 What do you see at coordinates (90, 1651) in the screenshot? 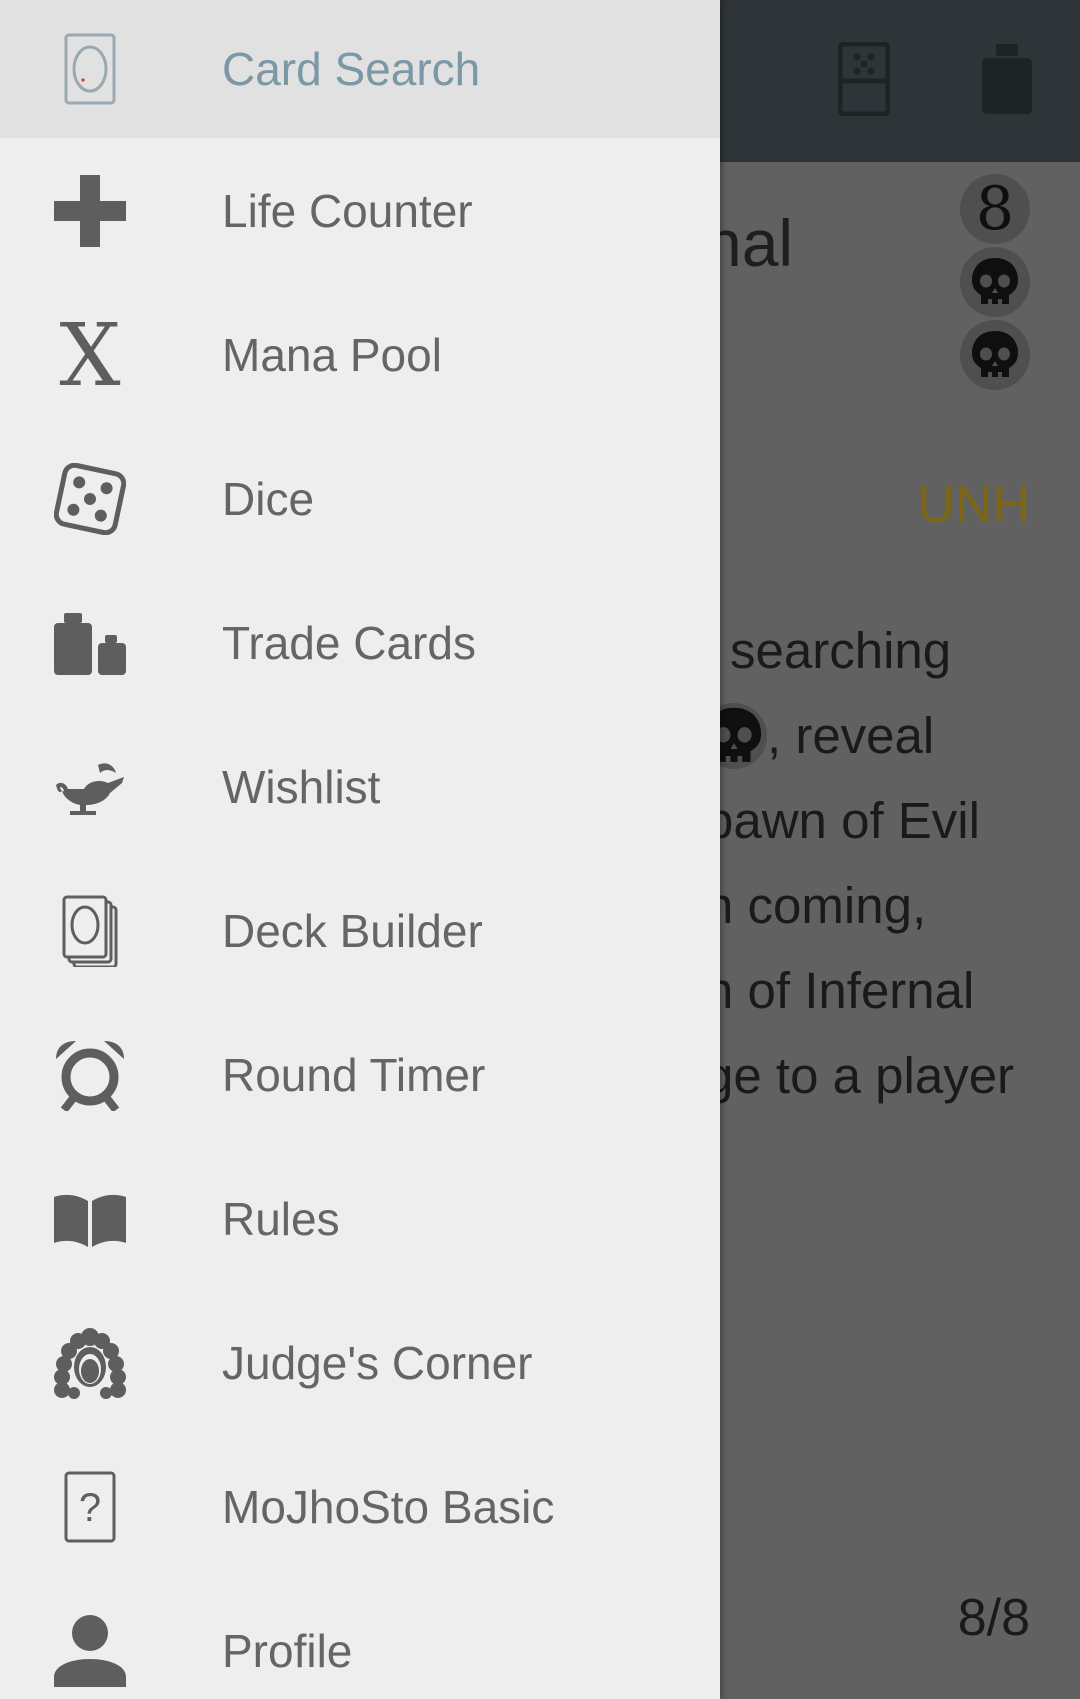
I see `person-icon` at bounding box center [90, 1651].